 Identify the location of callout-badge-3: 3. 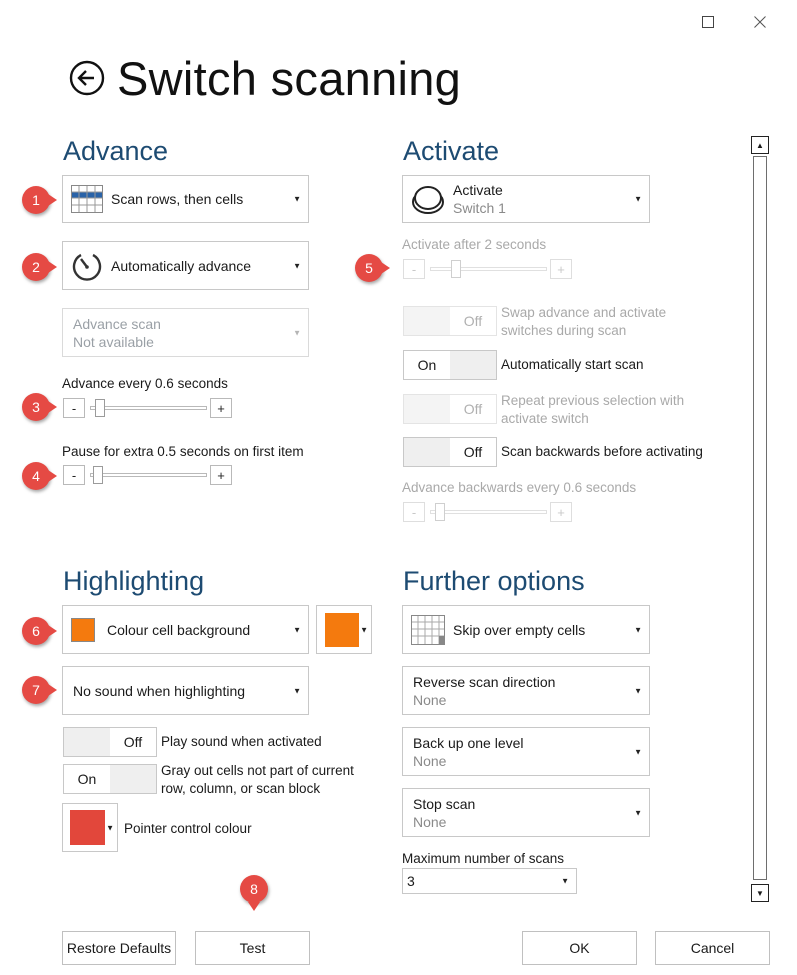
(39, 407).